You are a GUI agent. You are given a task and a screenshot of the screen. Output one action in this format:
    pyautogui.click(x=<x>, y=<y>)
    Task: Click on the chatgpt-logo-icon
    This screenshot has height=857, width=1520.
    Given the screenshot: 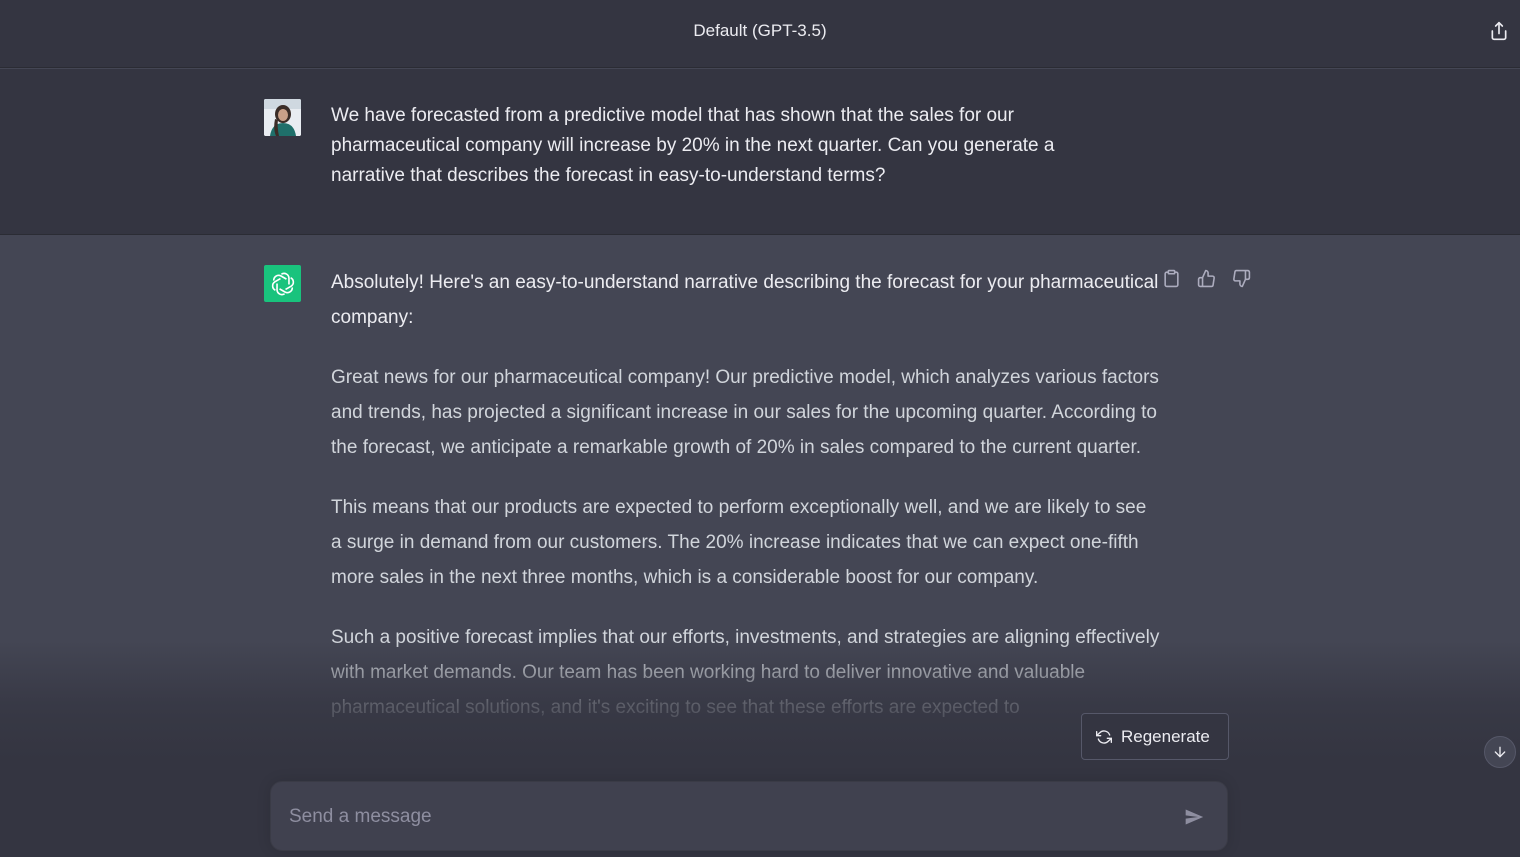 What is the action you would take?
    pyautogui.click(x=282, y=283)
    